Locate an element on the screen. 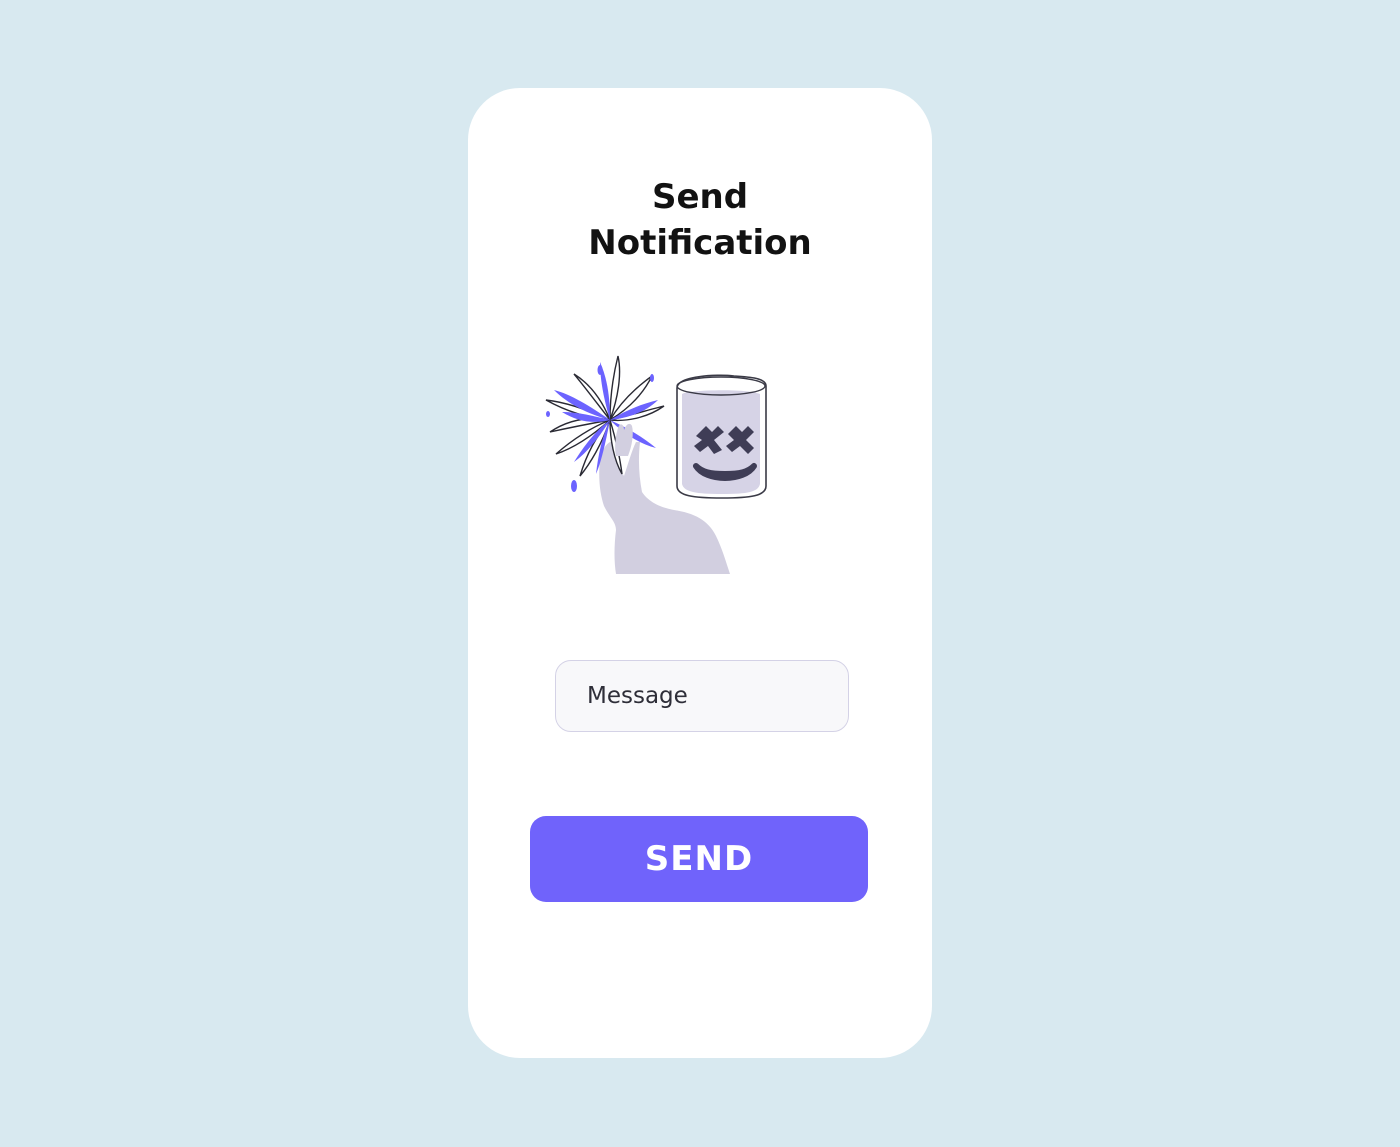 The height and width of the screenshot is (1147, 1400). page-title-line1: Send is located at coordinates (700, 197).